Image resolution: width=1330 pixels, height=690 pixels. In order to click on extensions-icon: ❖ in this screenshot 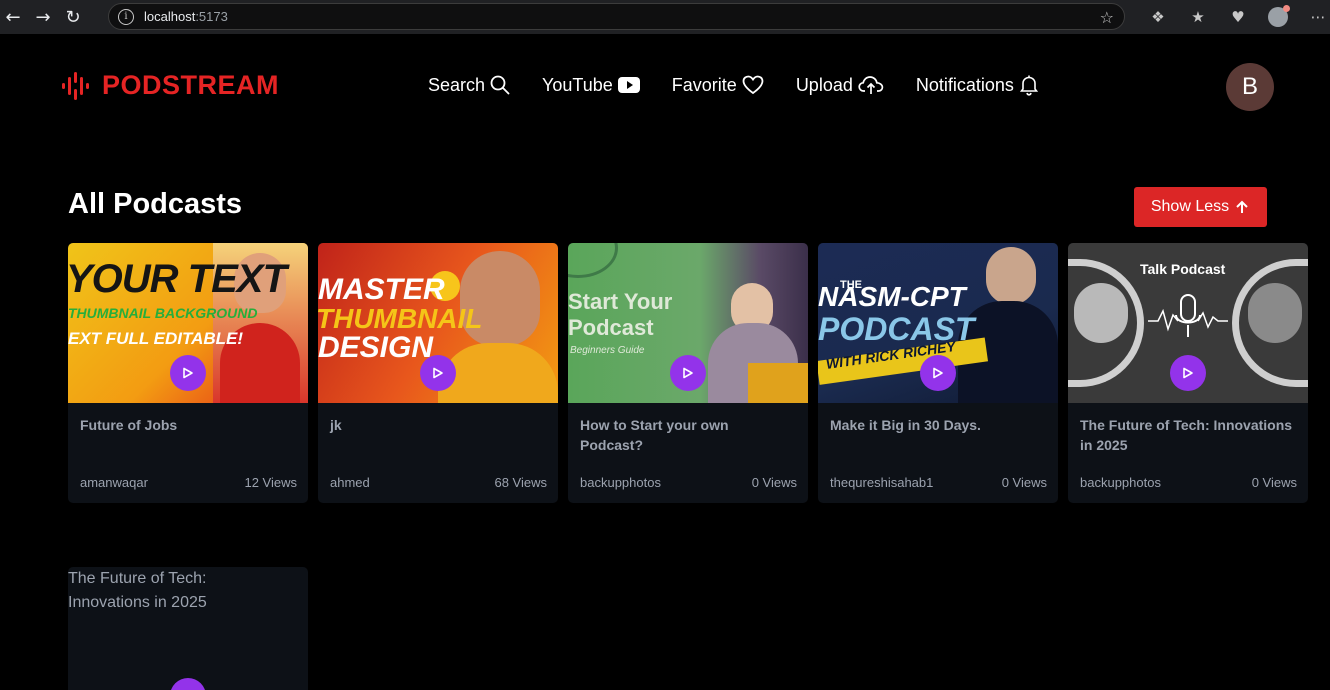, I will do `click(1158, 17)`.